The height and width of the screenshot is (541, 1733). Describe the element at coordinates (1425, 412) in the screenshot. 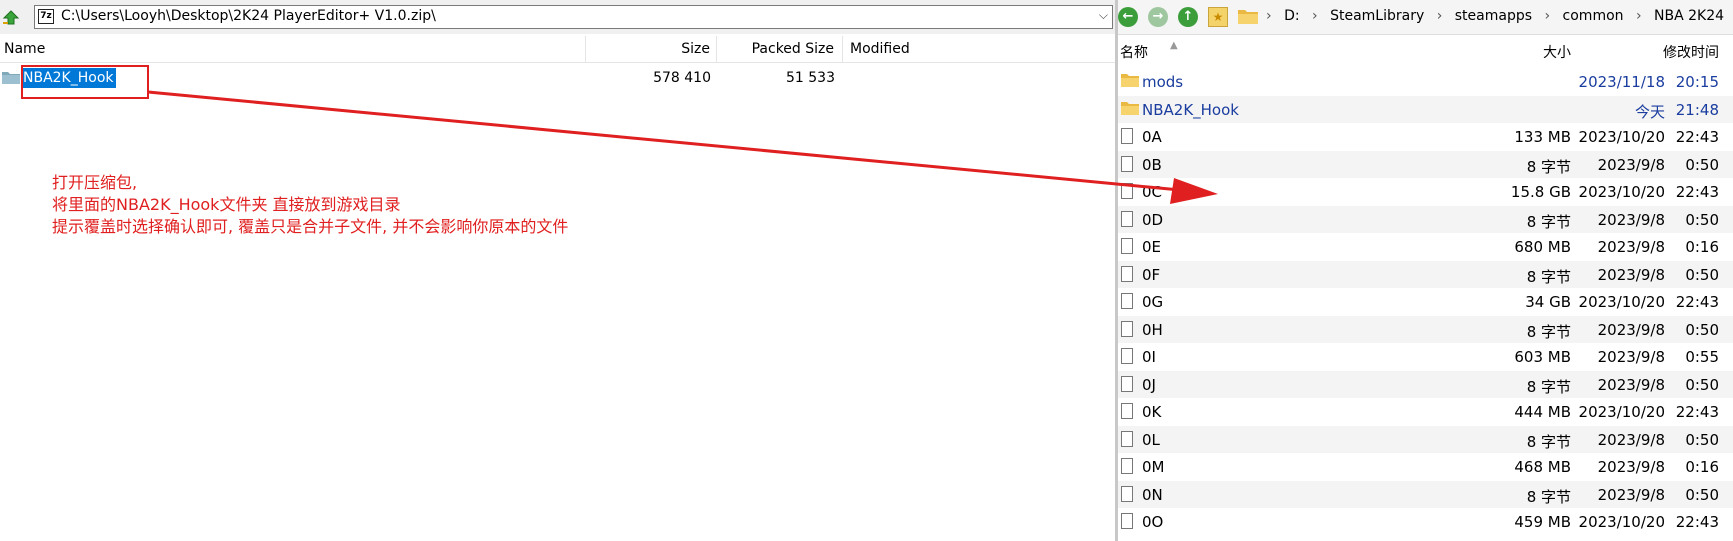

I see `list-item: 0K 444 MB 2023/10/20 22:43` at that location.